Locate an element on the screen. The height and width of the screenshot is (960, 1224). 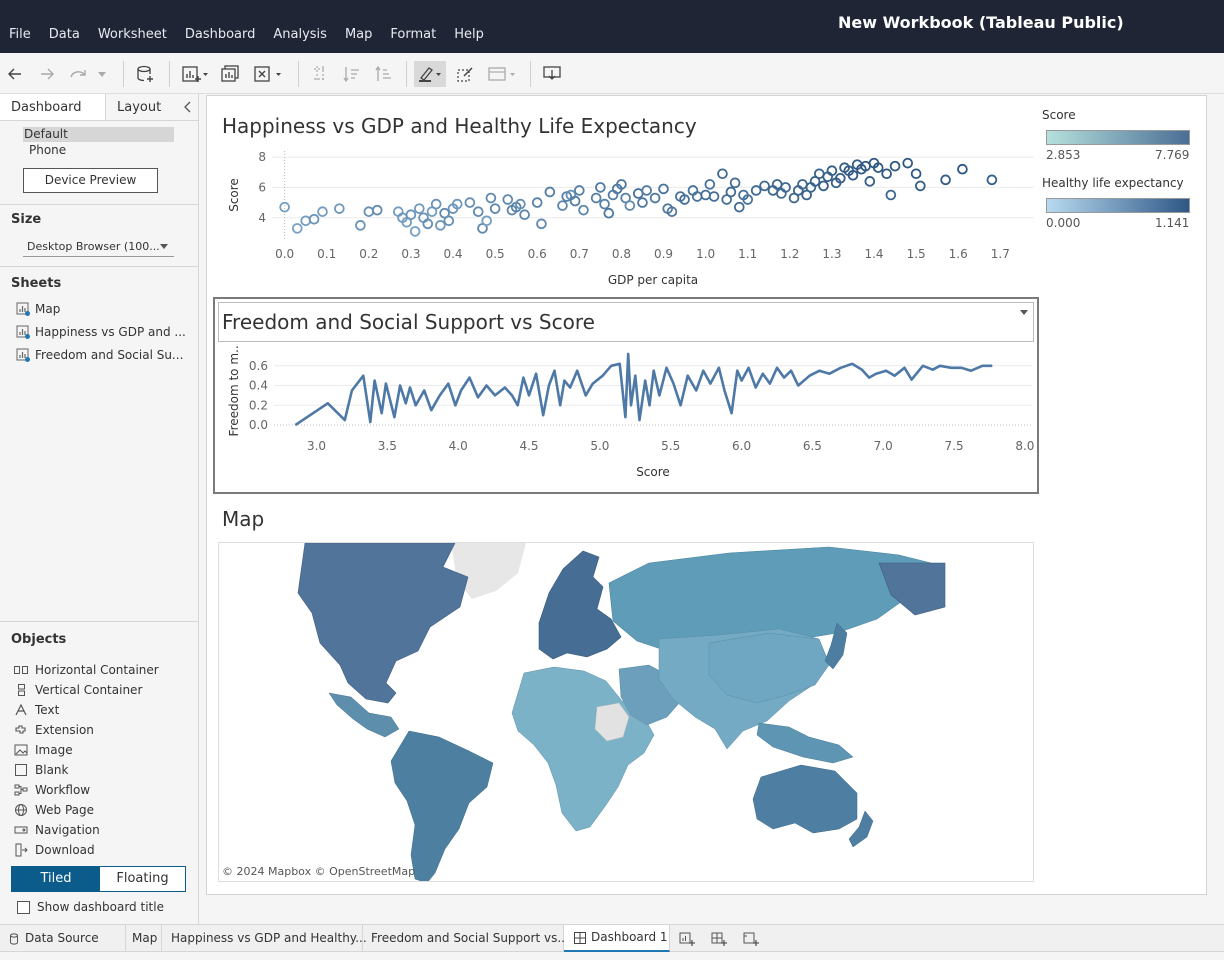
new-dashboard-tab-icon is located at coordinates (719, 938).